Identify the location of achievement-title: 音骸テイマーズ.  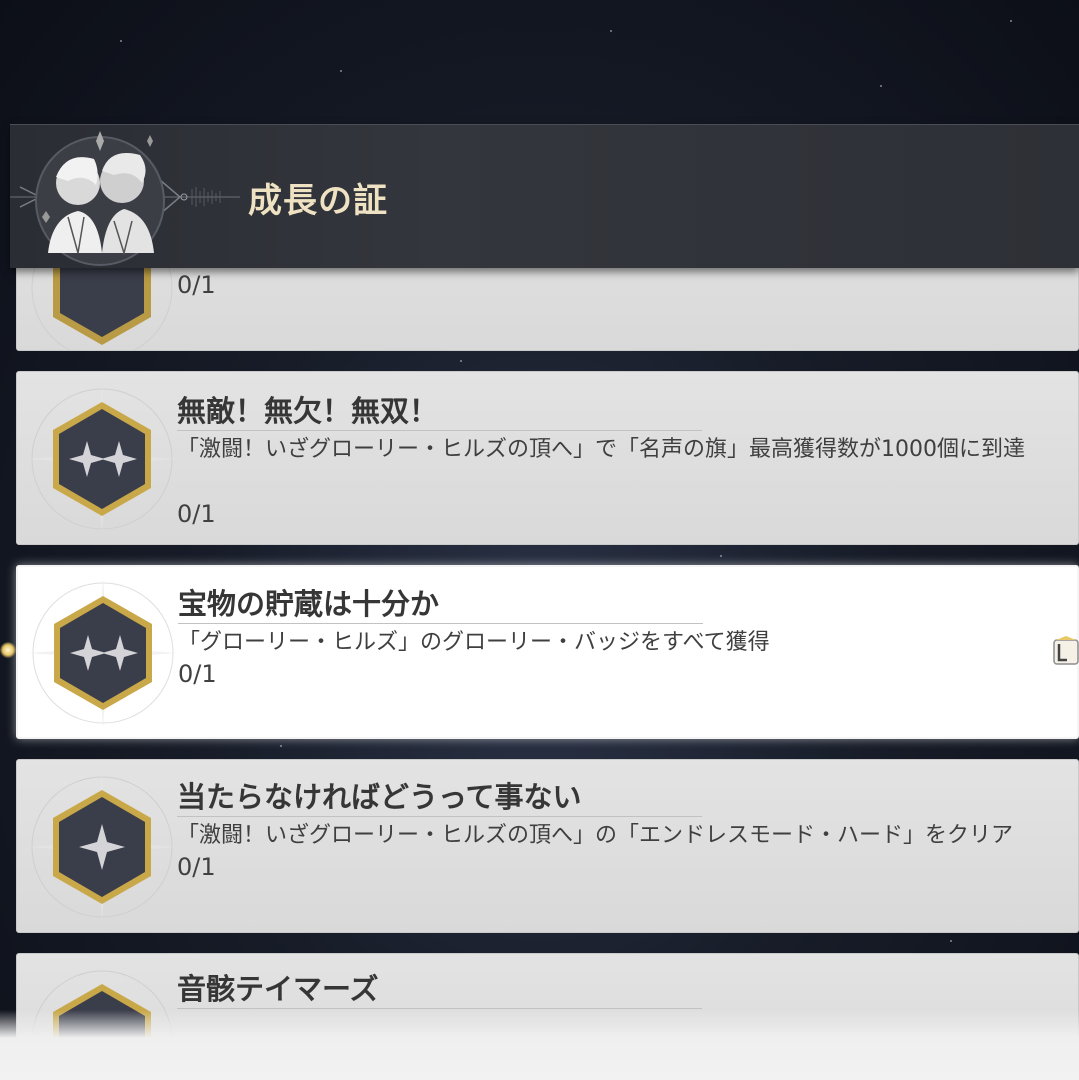
(278, 989).